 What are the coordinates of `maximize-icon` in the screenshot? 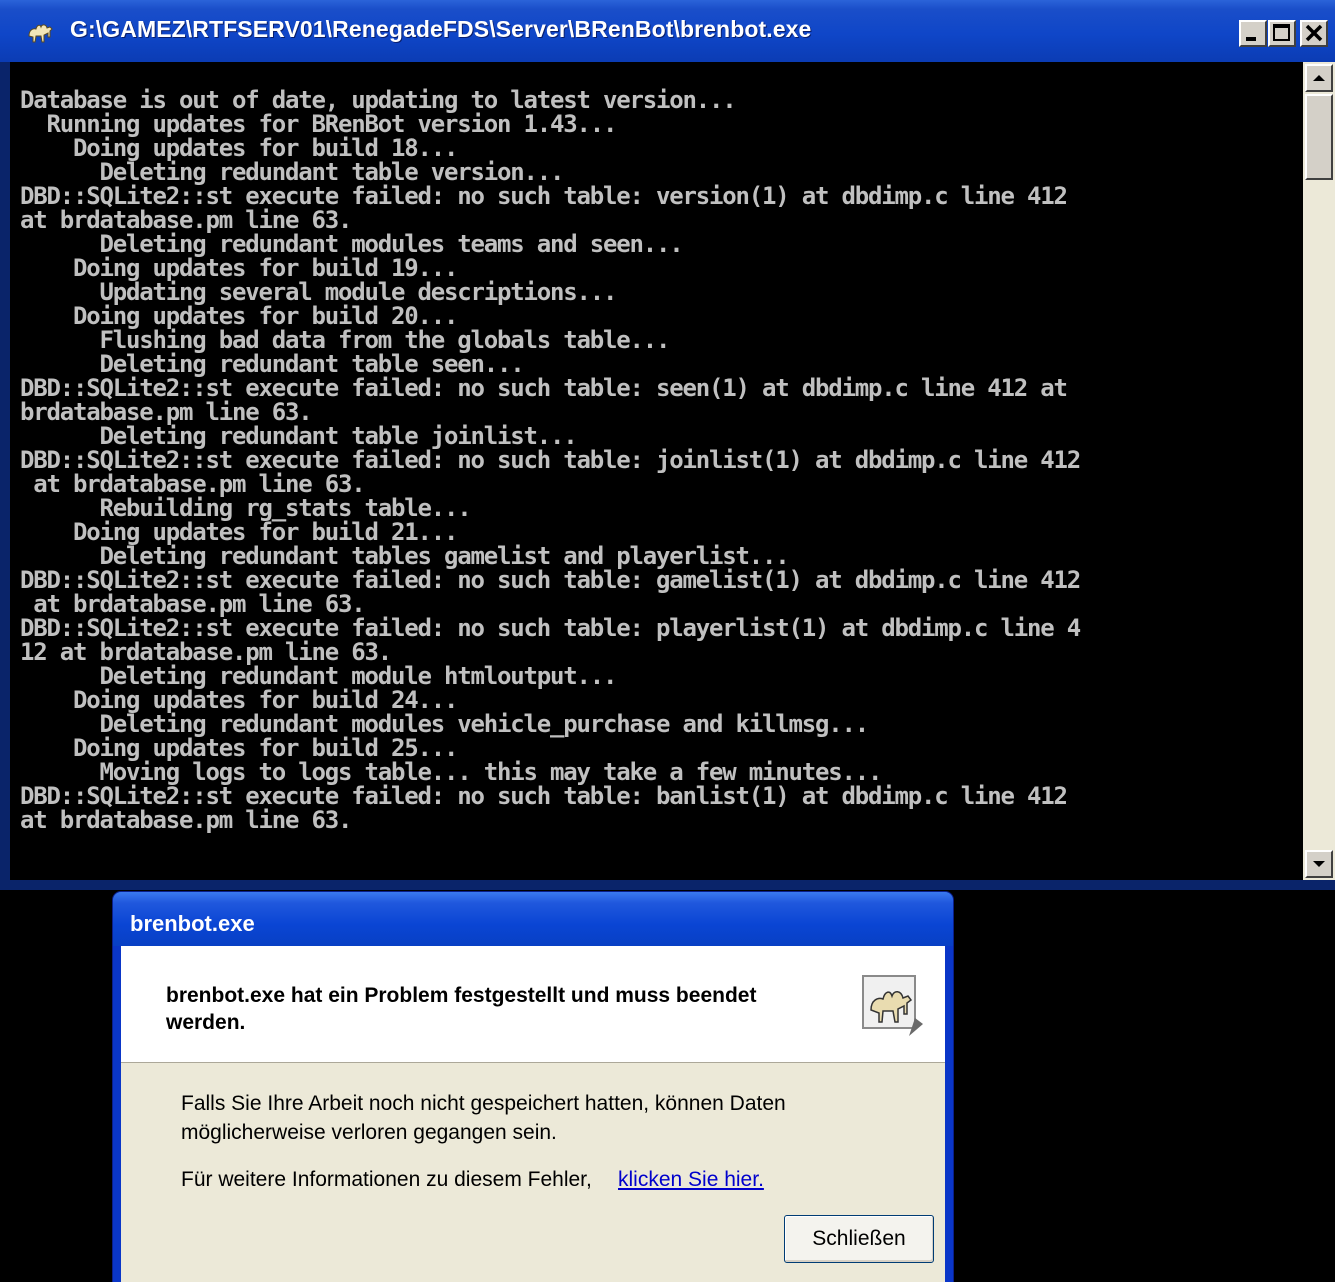 It's located at (1281, 32).